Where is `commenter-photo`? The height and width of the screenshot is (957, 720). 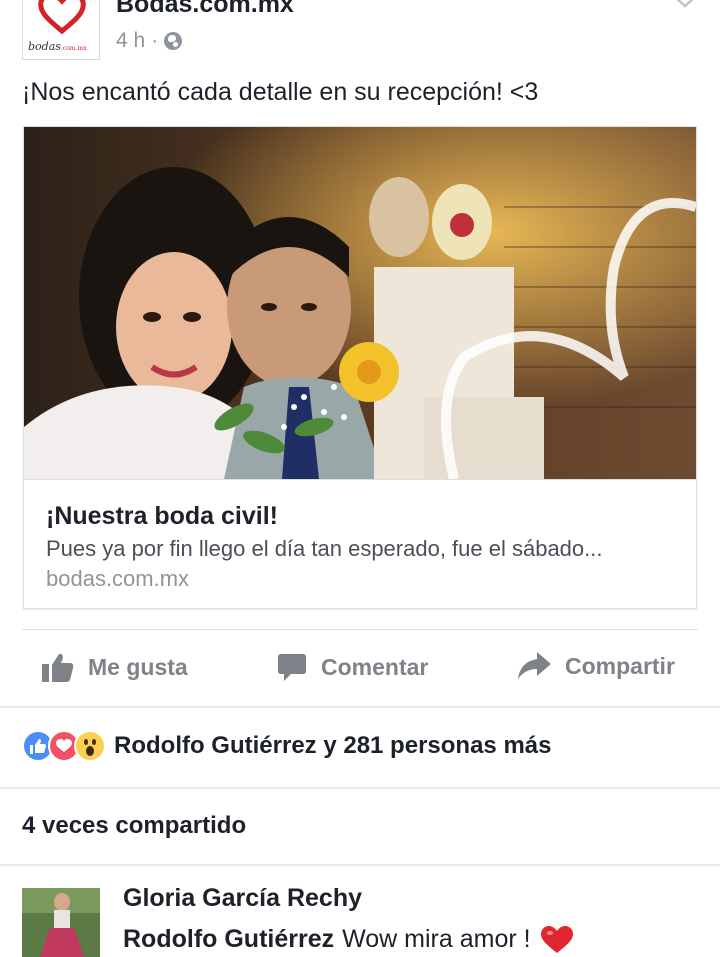
commenter-photo is located at coordinates (61, 922).